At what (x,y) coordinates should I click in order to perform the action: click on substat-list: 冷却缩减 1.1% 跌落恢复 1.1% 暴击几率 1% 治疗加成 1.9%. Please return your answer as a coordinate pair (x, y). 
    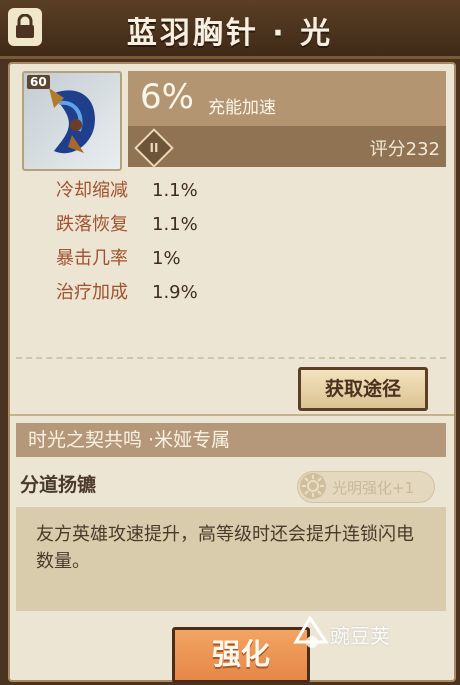
    Looking at the image, I should click on (127, 242).